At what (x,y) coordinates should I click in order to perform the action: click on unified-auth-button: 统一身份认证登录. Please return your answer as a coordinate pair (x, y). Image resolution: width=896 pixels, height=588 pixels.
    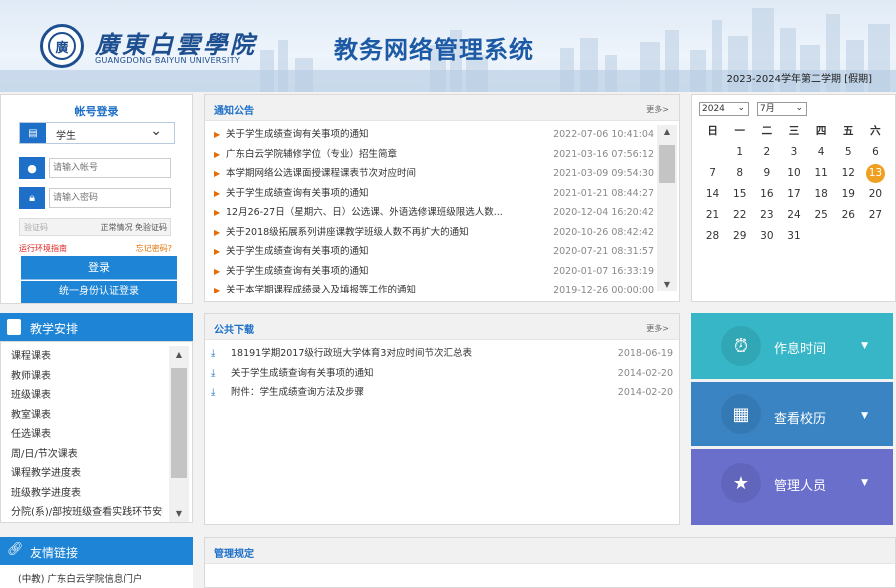
    Looking at the image, I should click on (99, 292).